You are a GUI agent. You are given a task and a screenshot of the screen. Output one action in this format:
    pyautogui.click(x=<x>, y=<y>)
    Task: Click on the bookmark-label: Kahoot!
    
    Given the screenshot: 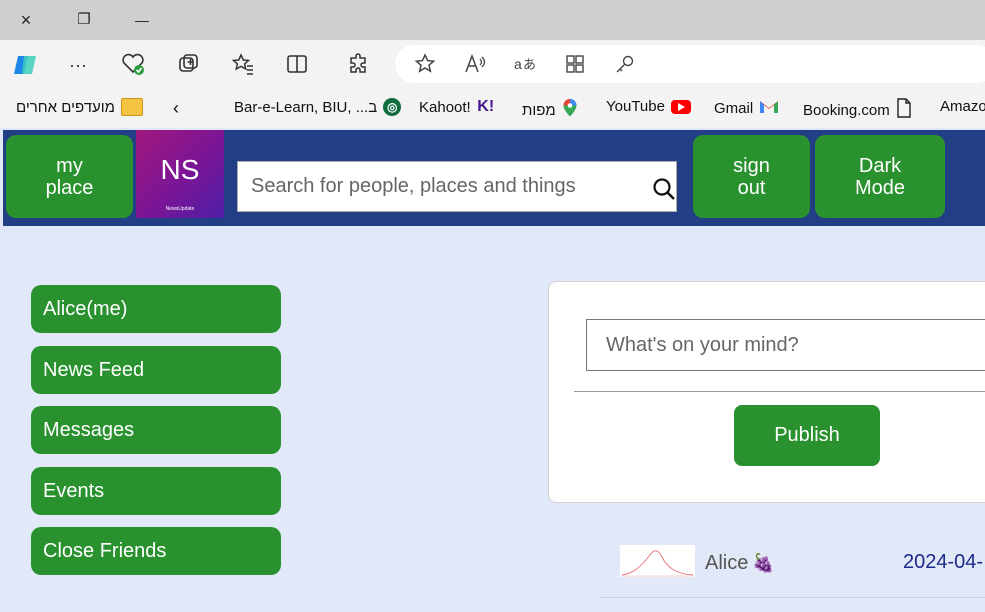 What is the action you would take?
    pyautogui.click(x=445, y=107)
    